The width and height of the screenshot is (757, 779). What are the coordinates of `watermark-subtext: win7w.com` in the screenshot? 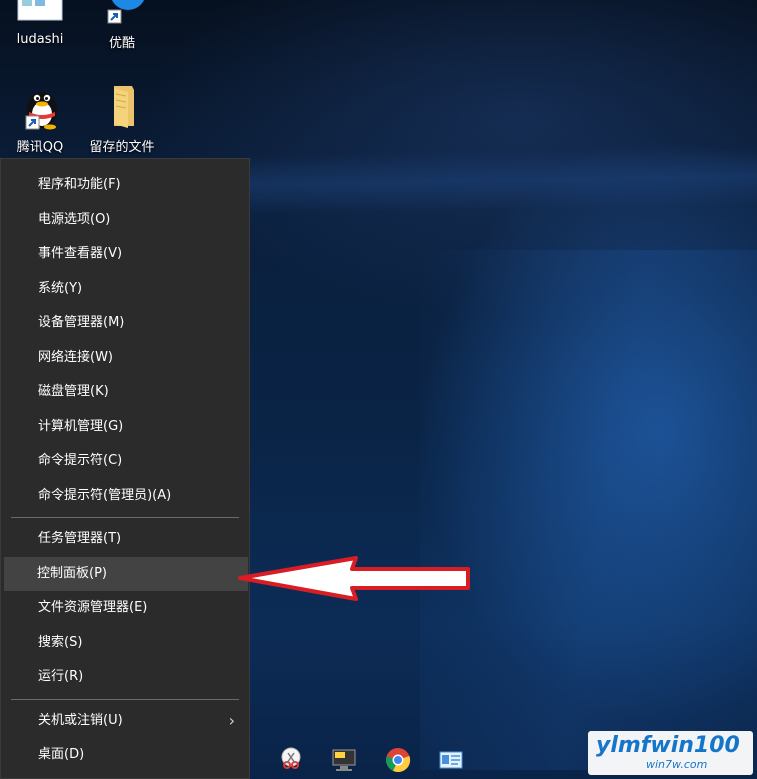 It's located at (677, 764).